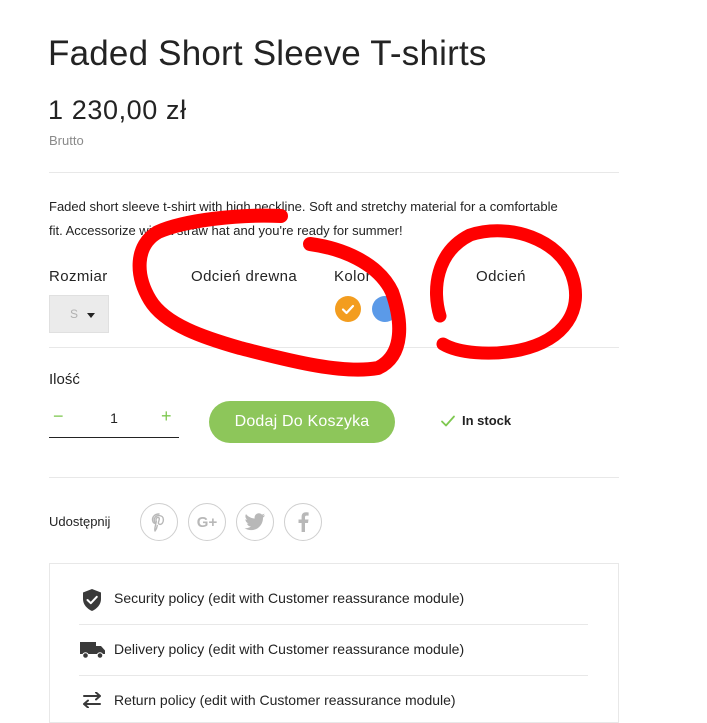 The width and height of the screenshot is (707, 723). I want to click on size-select: S, so click(79, 314).